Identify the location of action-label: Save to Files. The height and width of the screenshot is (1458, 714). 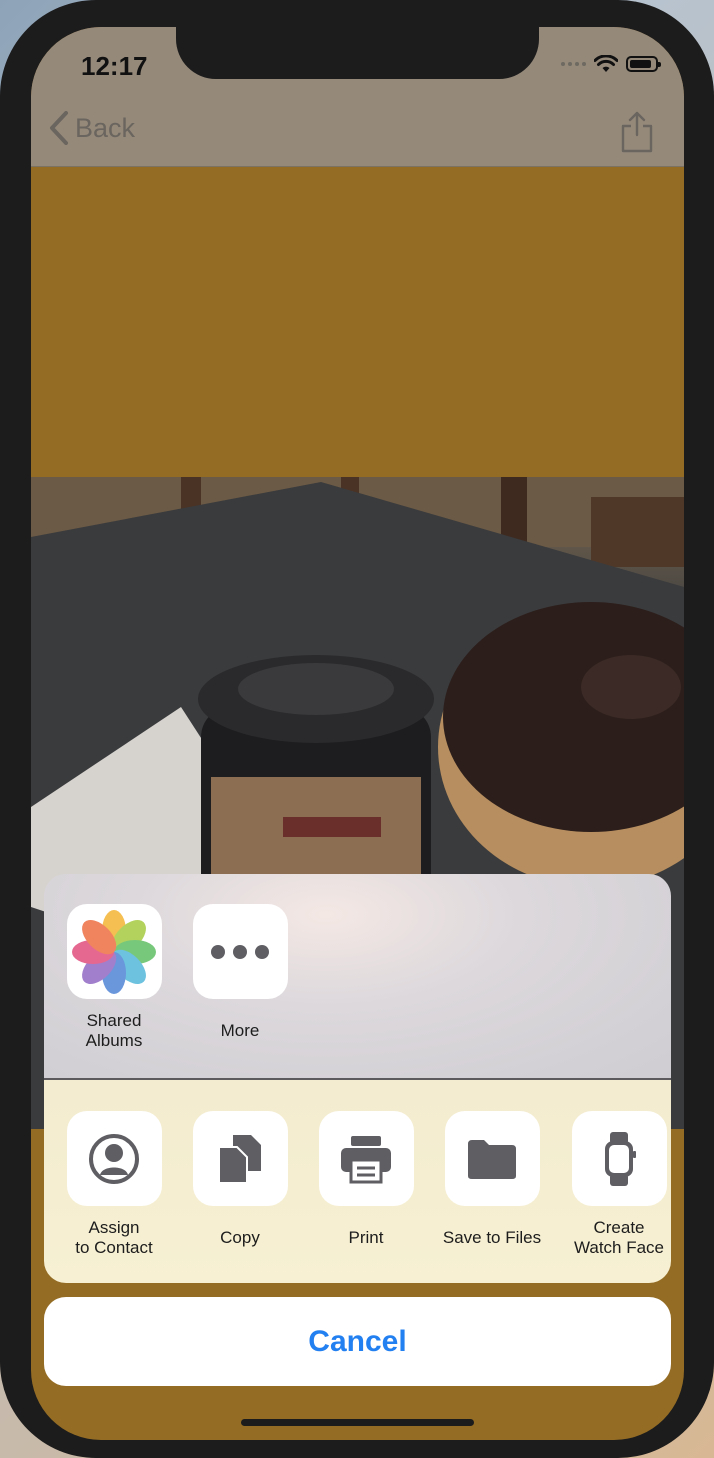
(492, 1238).